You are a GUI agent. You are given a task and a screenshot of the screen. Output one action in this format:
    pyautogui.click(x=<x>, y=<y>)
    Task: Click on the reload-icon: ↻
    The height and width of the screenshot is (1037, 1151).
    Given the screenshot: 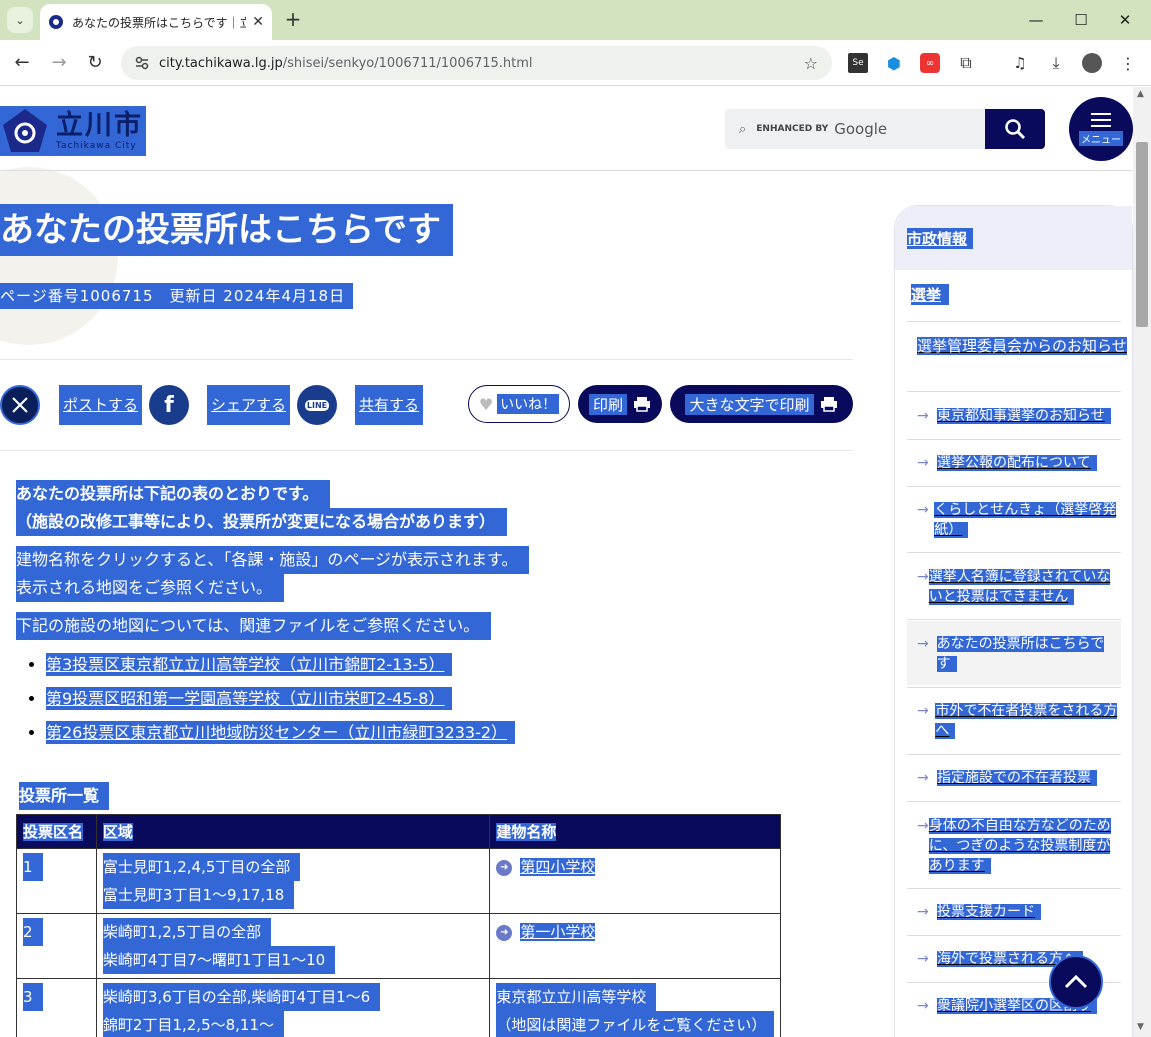 What is the action you would take?
    pyautogui.click(x=95, y=63)
    